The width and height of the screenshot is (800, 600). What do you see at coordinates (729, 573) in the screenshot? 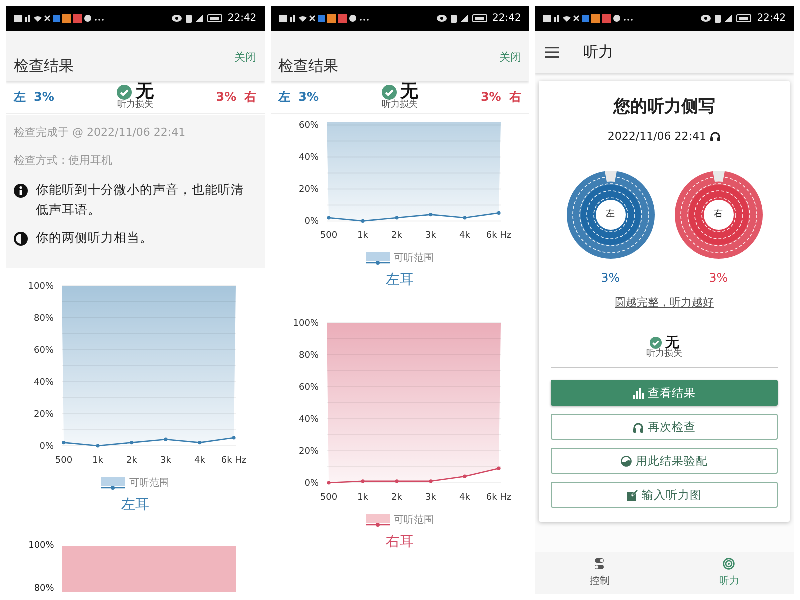
I see `nav-tab: 听力` at bounding box center [729, 573].